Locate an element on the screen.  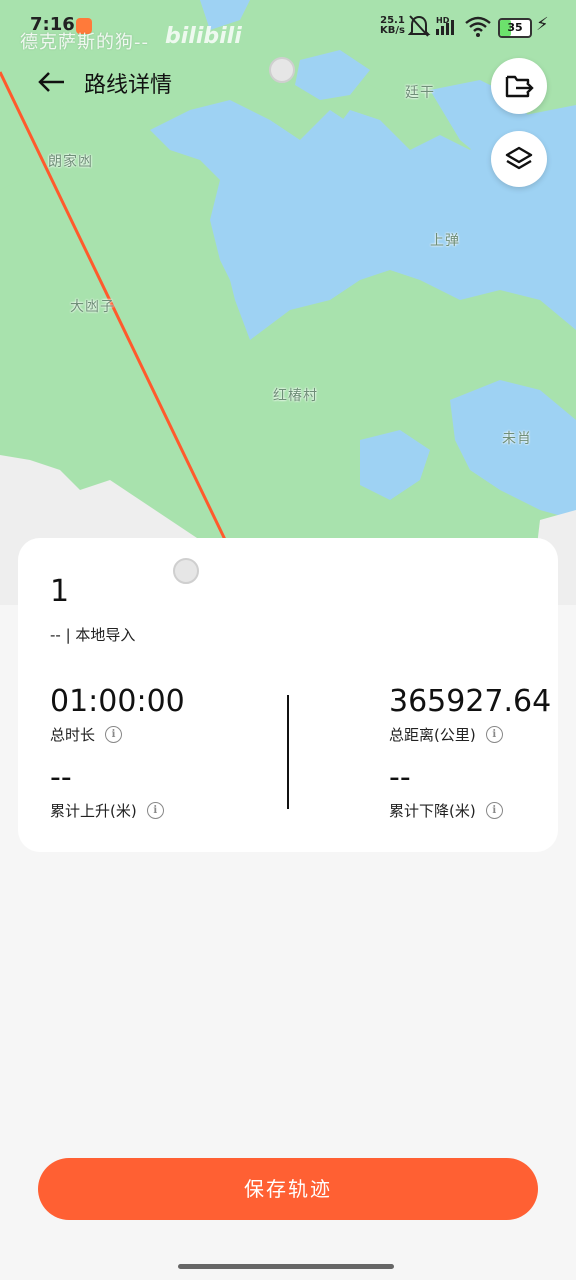
duration-label: 总时长 i is located at coordinates (86, 734).